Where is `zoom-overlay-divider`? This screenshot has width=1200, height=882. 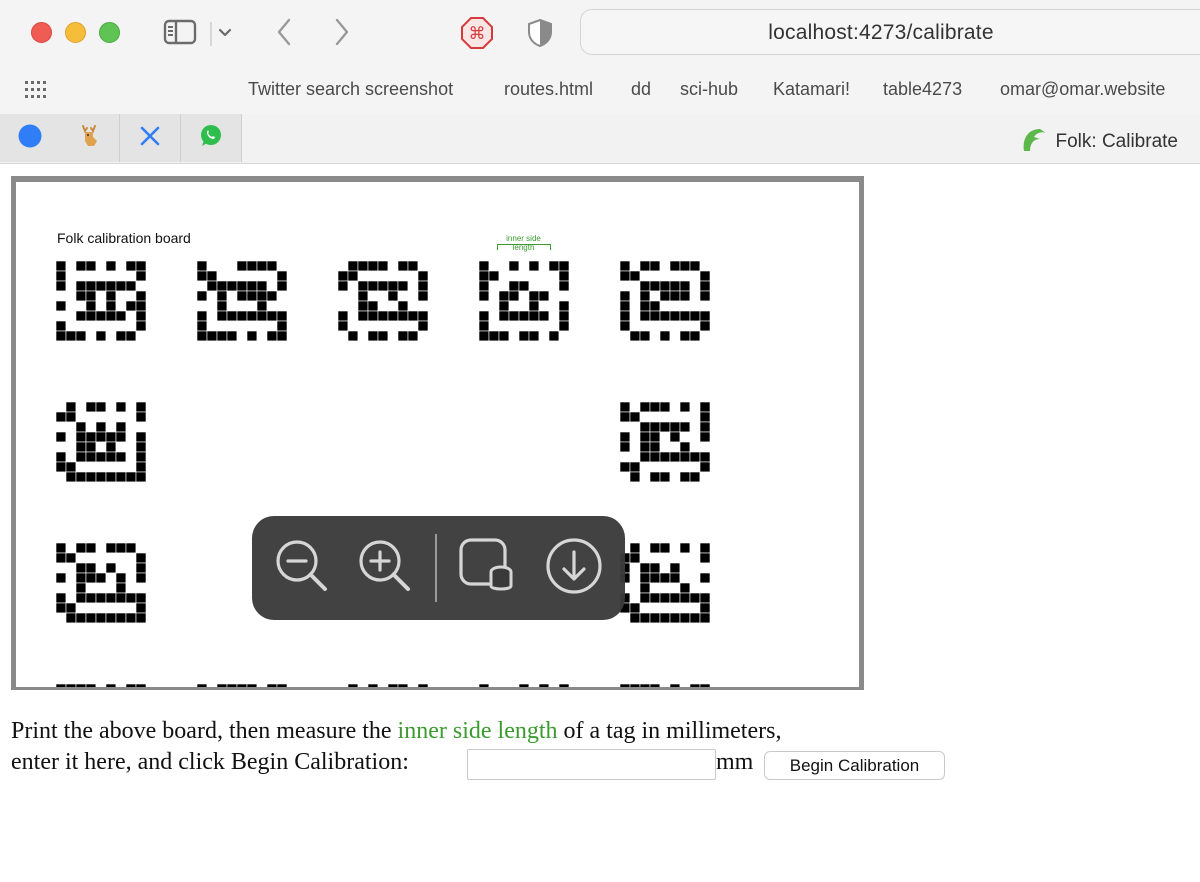
zoom-overlay-divider is located at coordinates (436, 568).